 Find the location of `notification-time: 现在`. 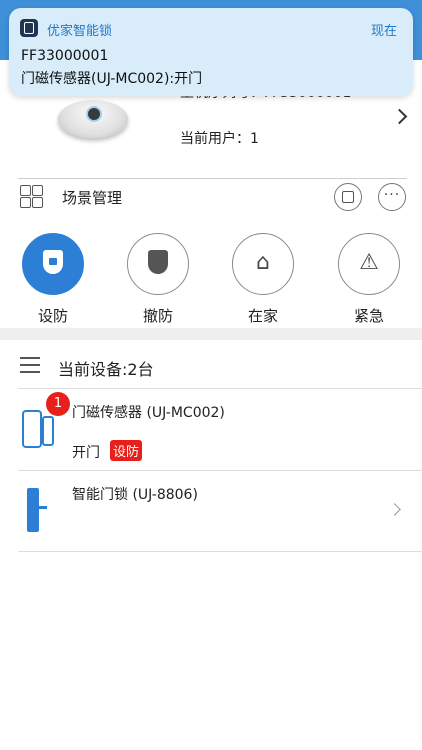

notification-time: 现在 is located at coordinates (383, 31).